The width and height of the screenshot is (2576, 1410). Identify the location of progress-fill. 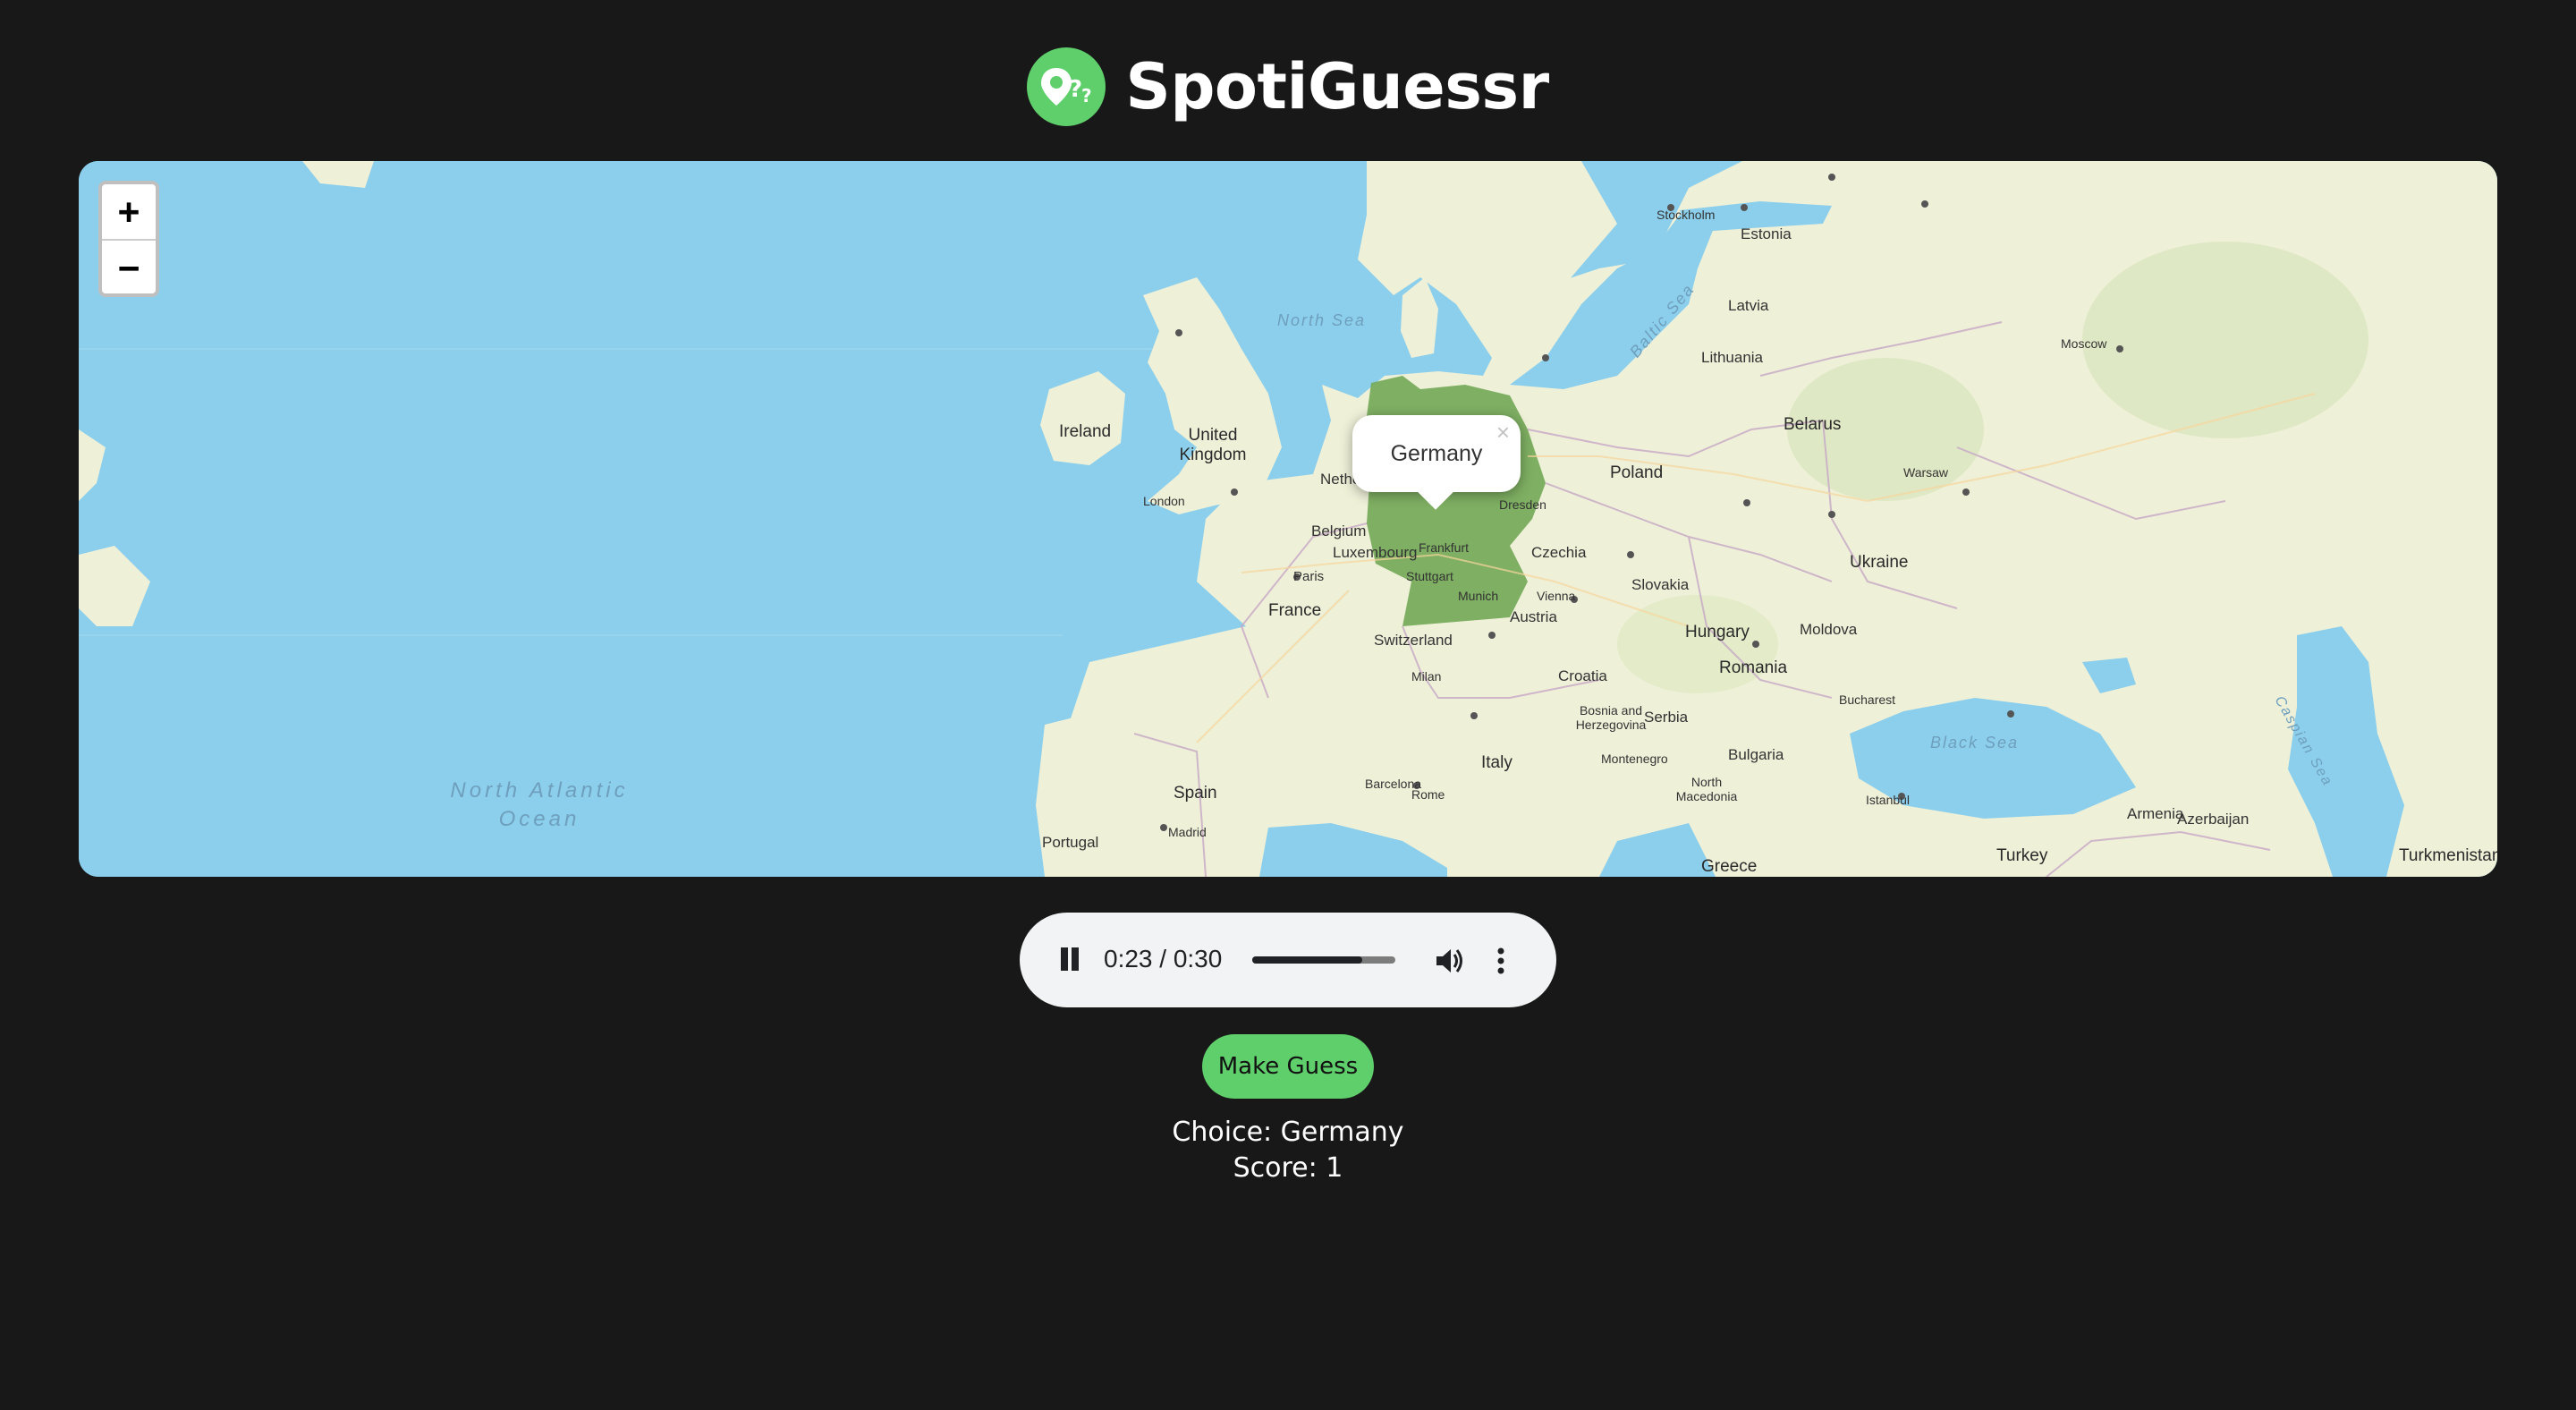
(1307, 960).